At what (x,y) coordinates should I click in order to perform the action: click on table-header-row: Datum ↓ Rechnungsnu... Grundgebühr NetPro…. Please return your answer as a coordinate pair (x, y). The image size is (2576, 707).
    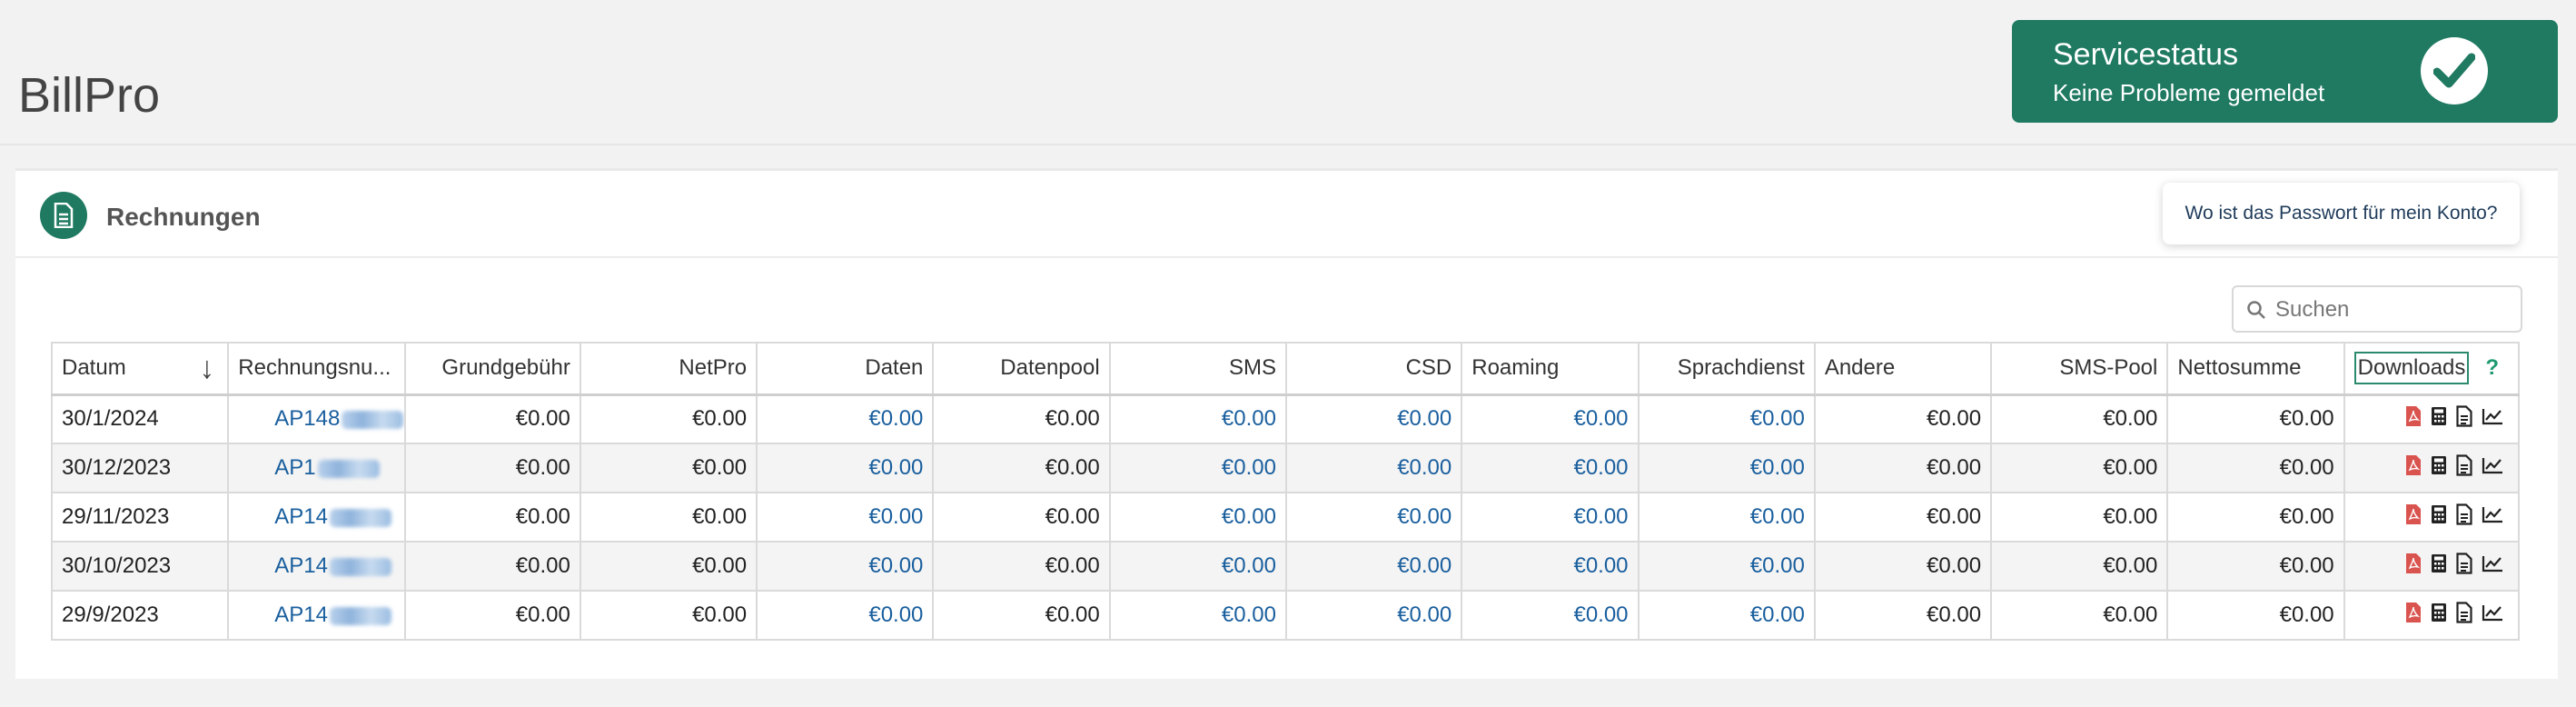
    Looking at the image, I should click on (1285, 369).